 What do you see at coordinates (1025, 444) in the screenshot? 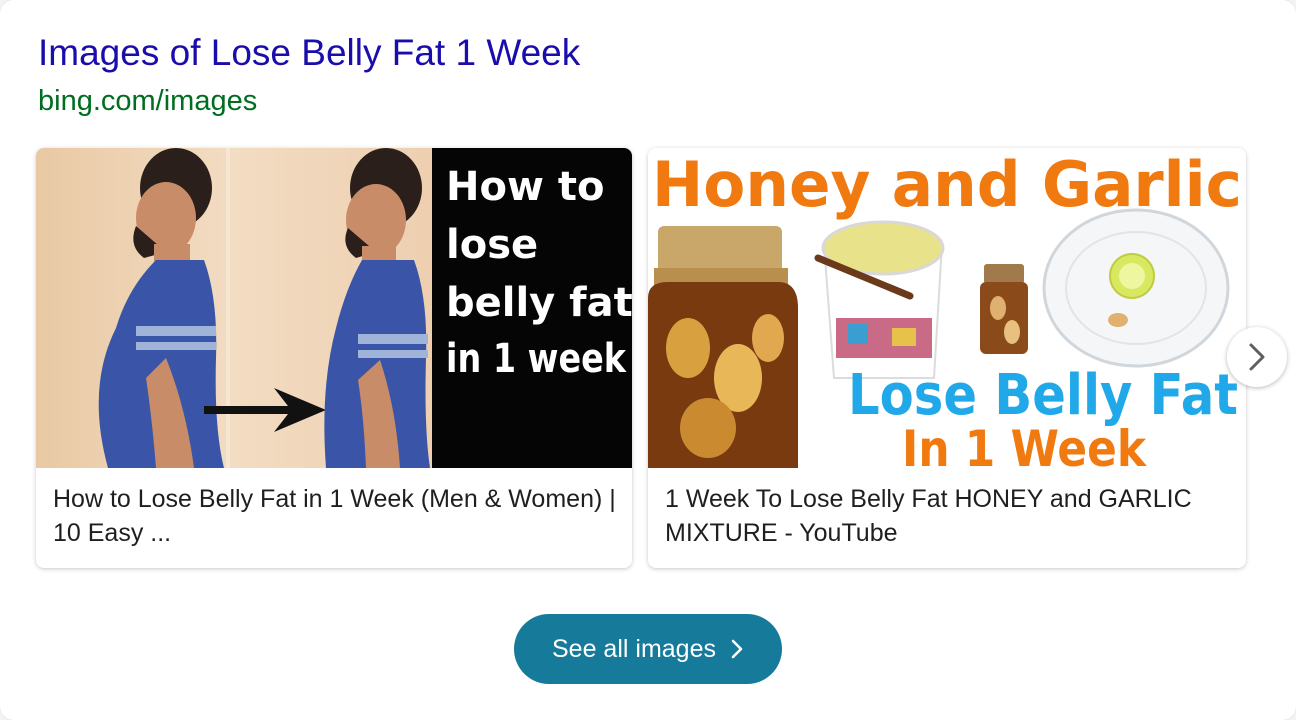
I see `thumbnail-subline-2: In 1 Week` at bounding box center [1025, 444].